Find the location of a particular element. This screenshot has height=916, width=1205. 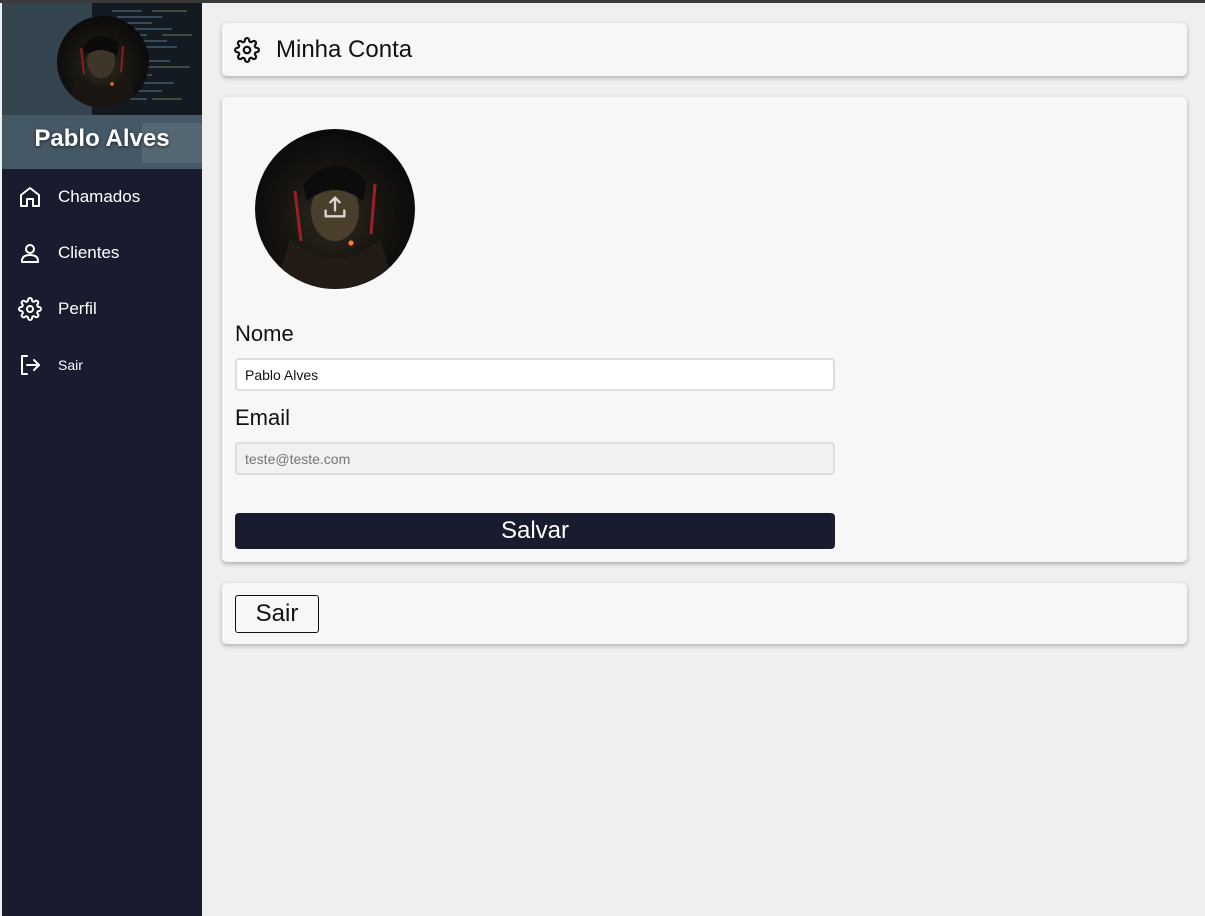

sidebar-item-clientes: Clientes is located at coordinates (102, 253).